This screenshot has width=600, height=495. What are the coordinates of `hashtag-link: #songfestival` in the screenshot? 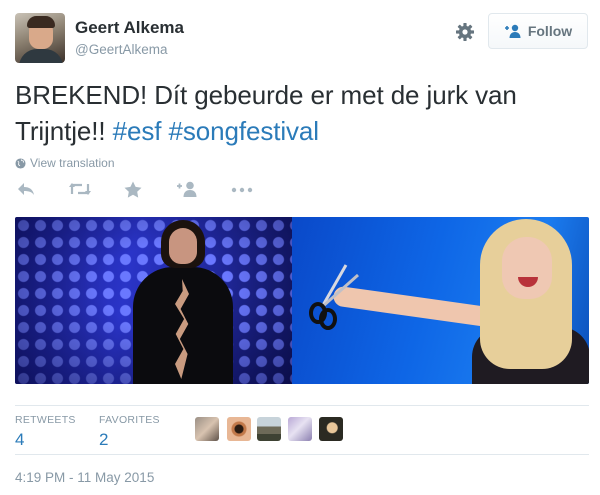 It's located at (244, 131).